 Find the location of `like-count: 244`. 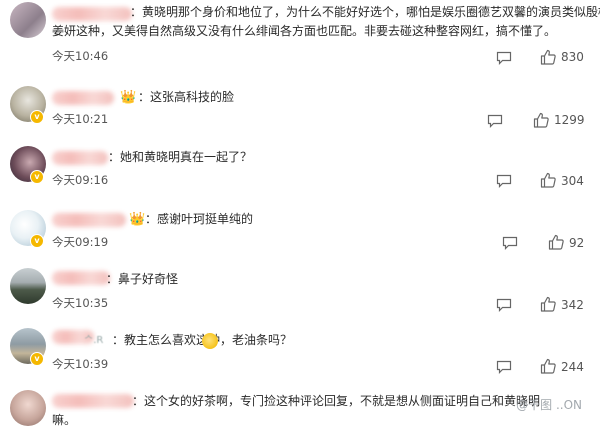

like-count: 244 is located at coordinates (572, 367).